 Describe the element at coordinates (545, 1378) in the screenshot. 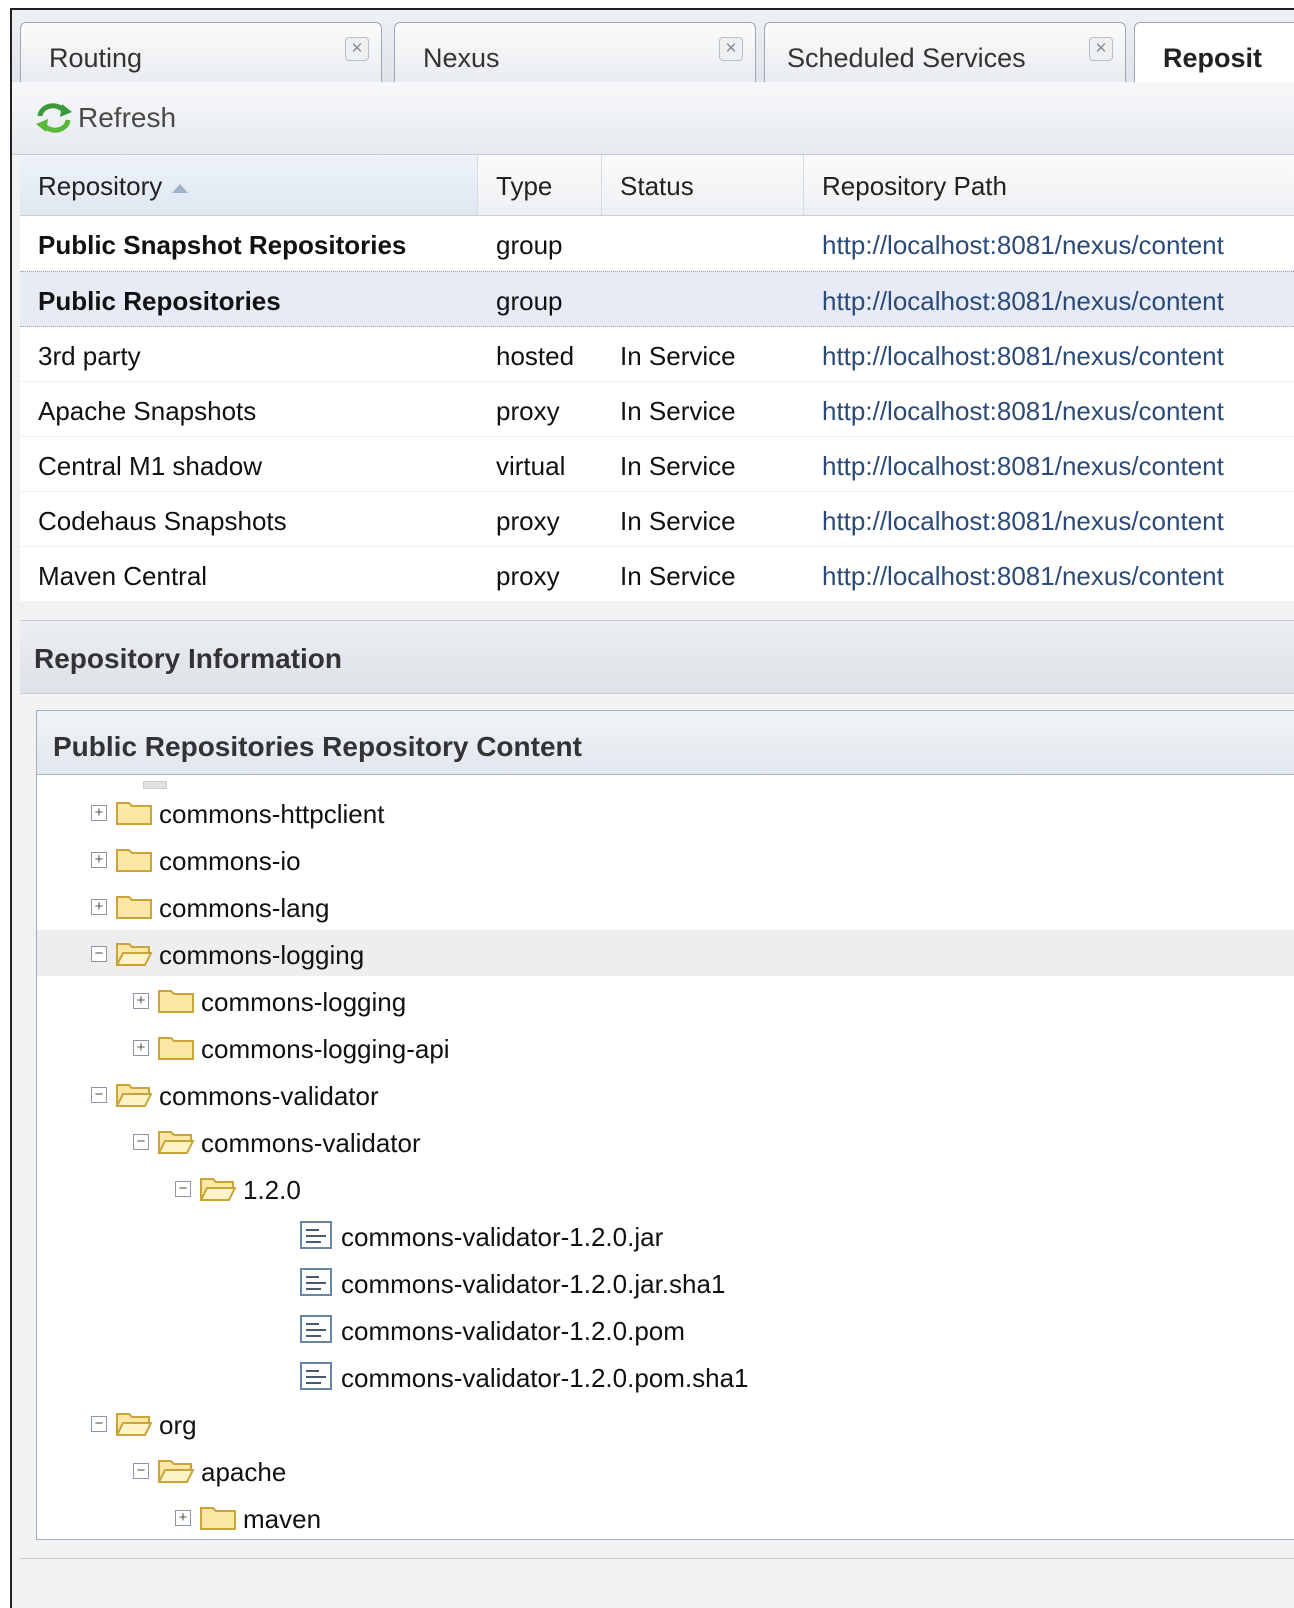

I see `tree-item-label: commons-validator-1.2.0.pom.sha1` at that location.